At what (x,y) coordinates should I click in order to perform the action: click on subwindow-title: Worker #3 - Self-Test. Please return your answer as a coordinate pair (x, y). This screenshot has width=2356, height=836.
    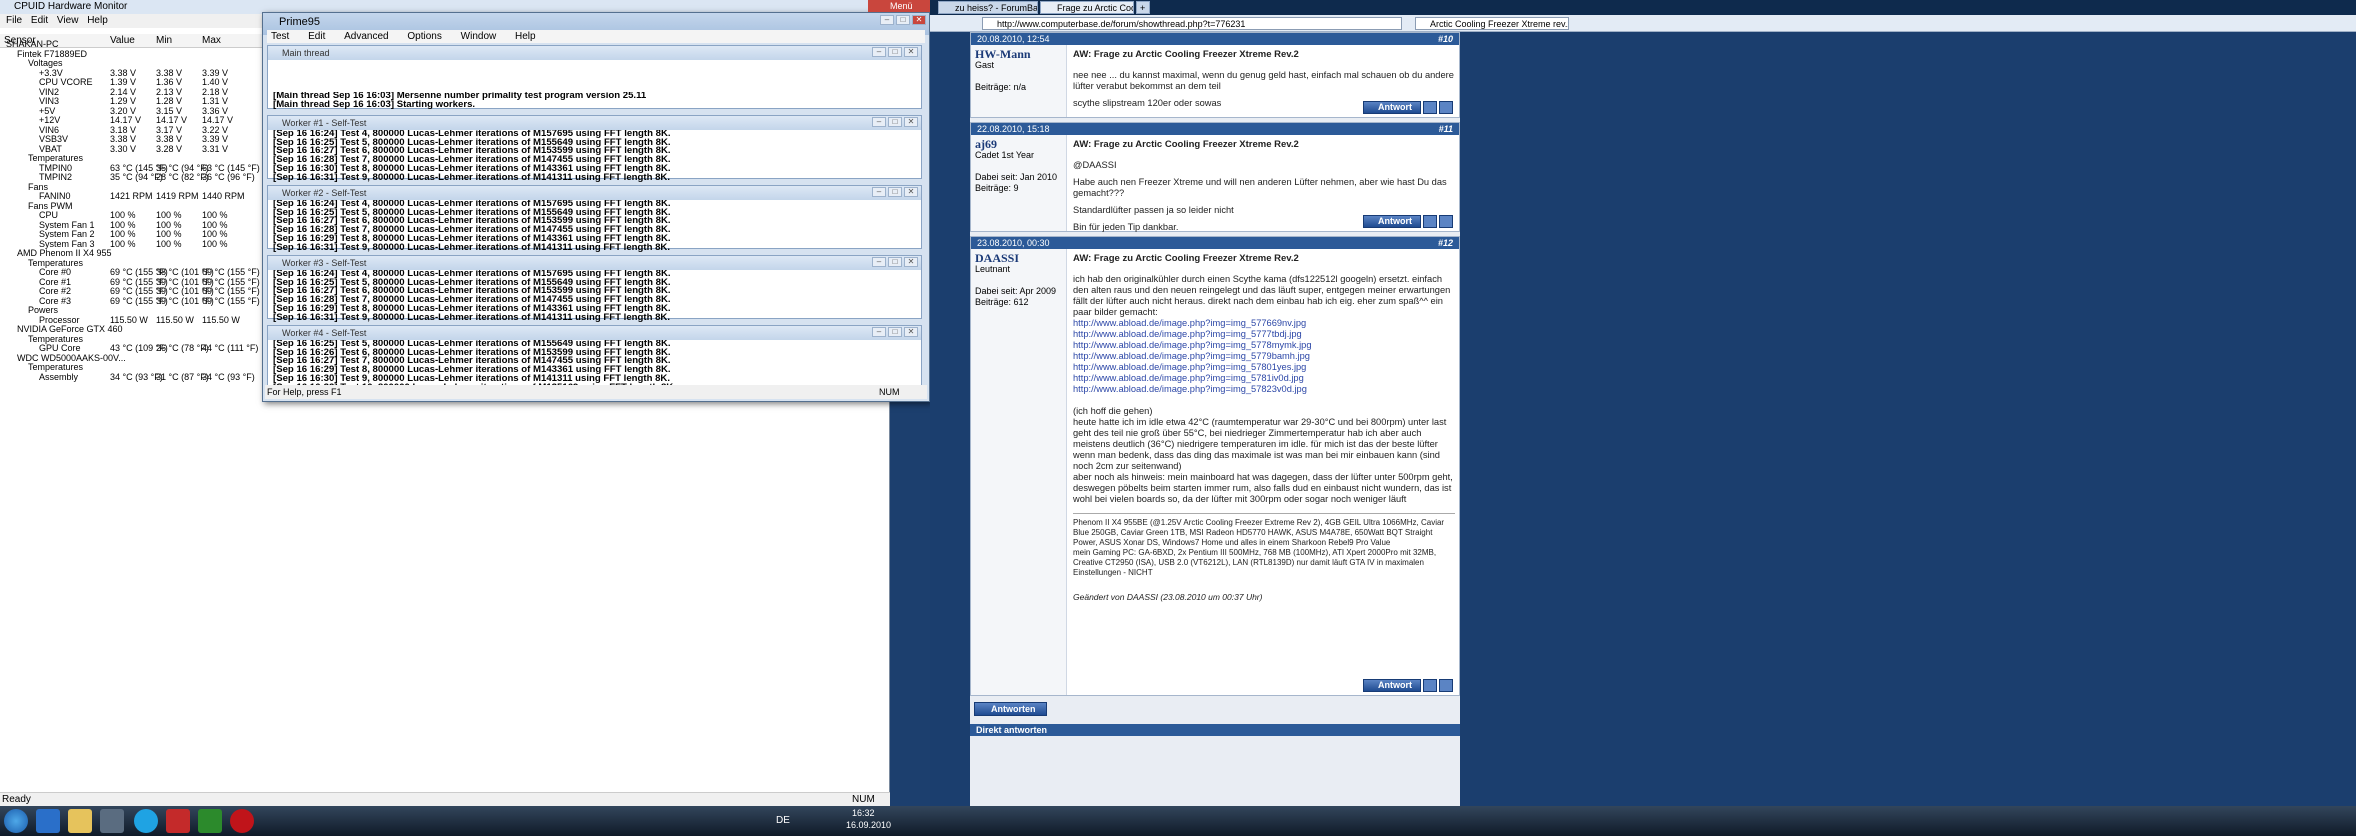
    Looking at the image, I should click on (594, 263).